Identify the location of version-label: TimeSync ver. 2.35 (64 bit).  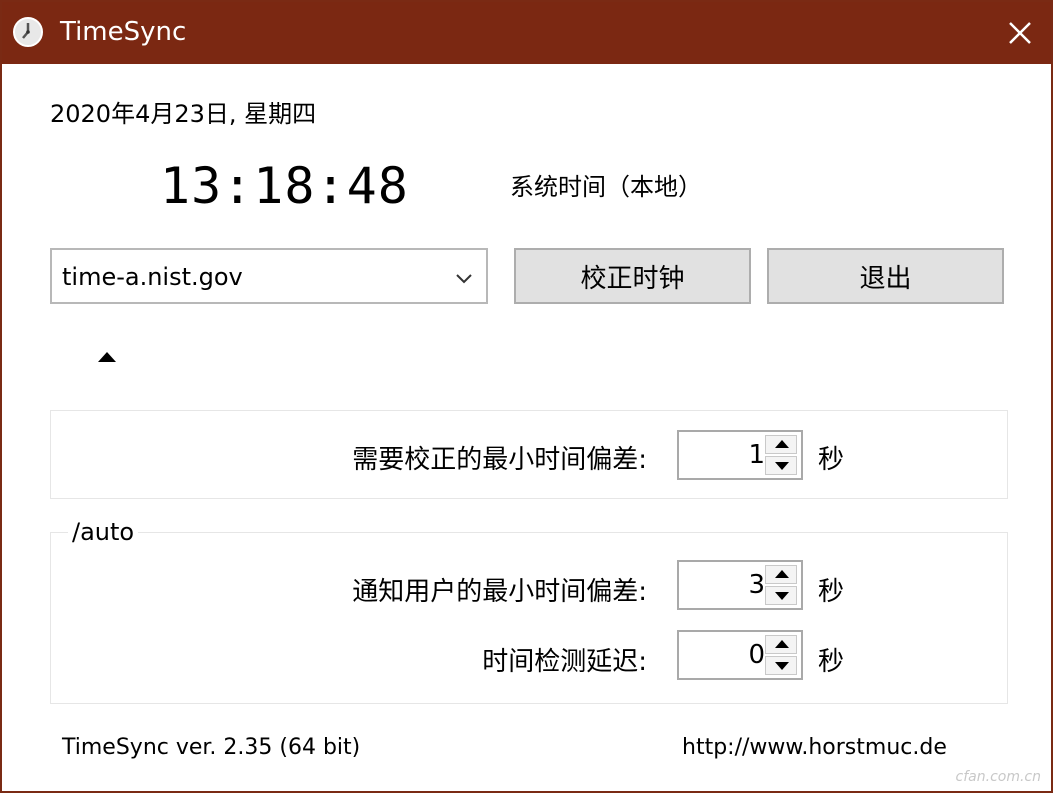
(211, 747).